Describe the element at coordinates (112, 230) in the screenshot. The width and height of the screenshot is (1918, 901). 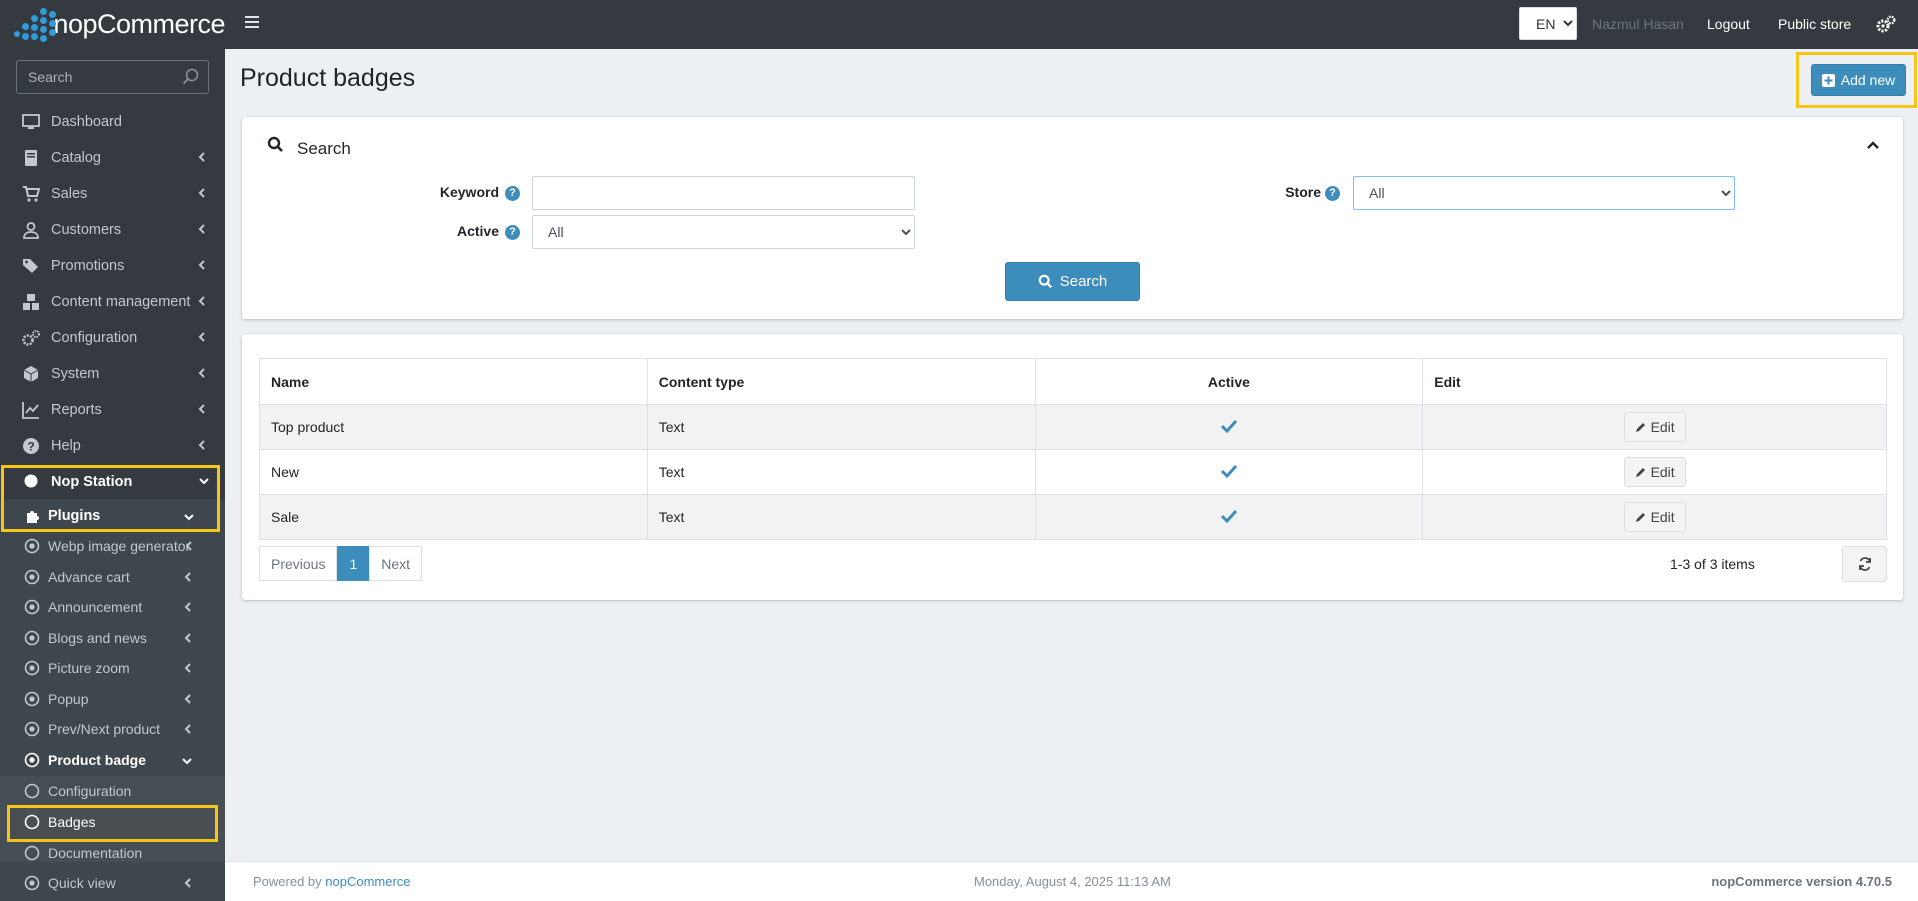
I see `sidebar-item-customers: Customers` at that location.